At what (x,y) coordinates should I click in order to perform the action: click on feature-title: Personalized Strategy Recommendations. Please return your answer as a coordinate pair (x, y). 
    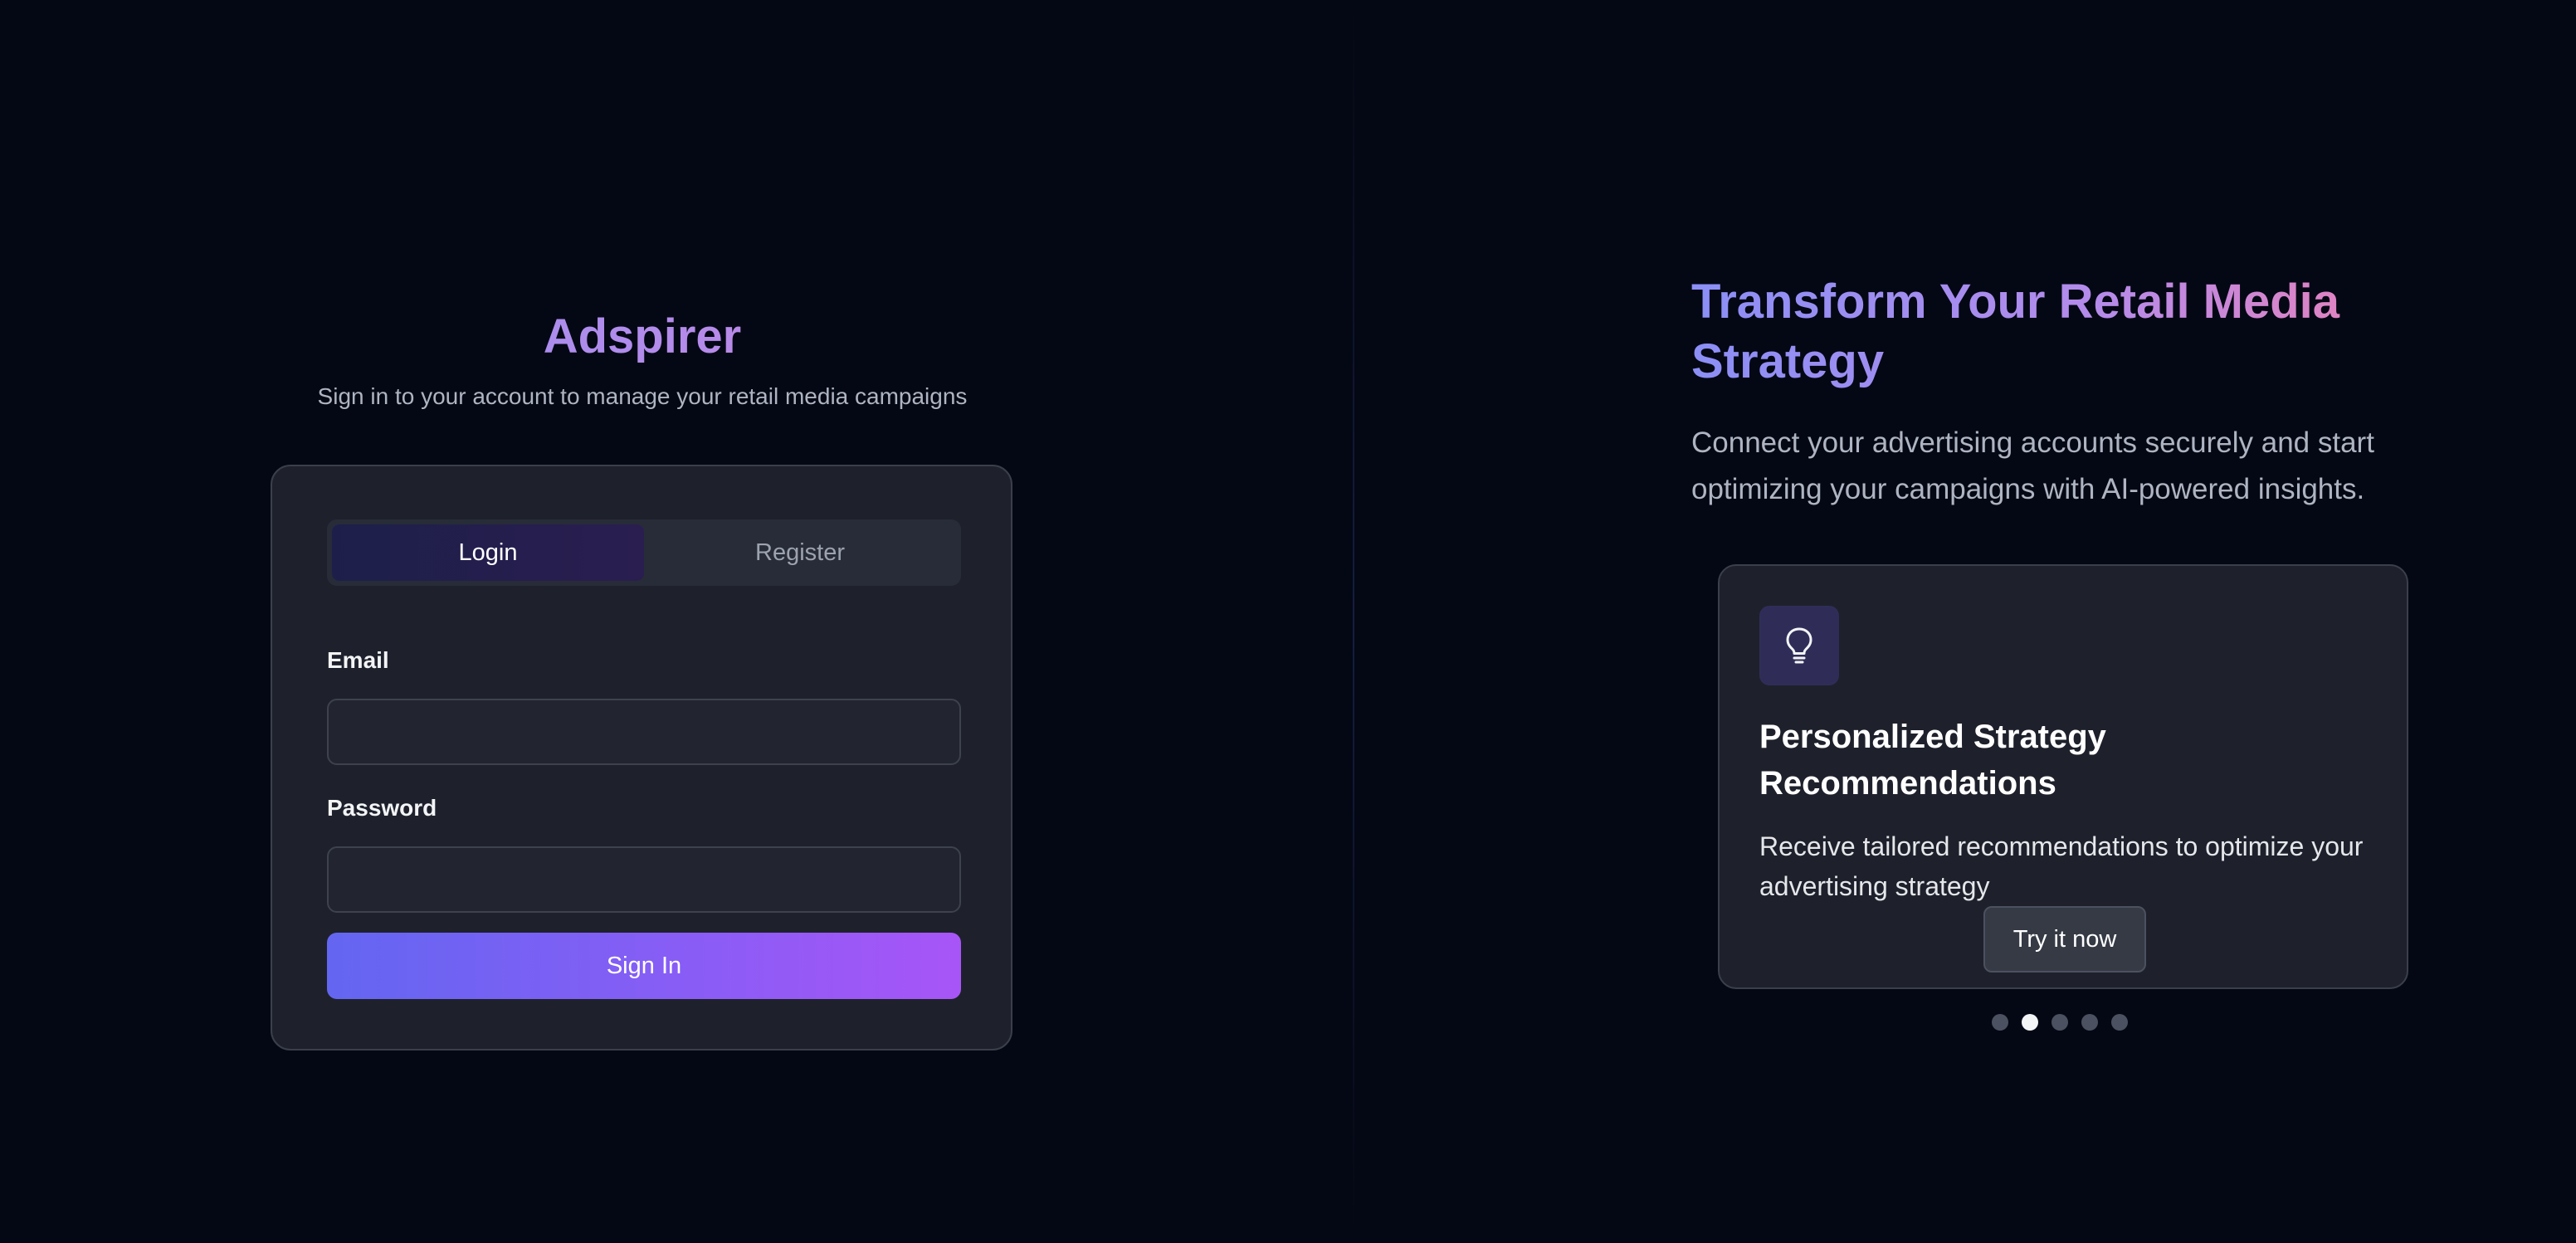
    Looking at the image, I should click on (1932, 761).